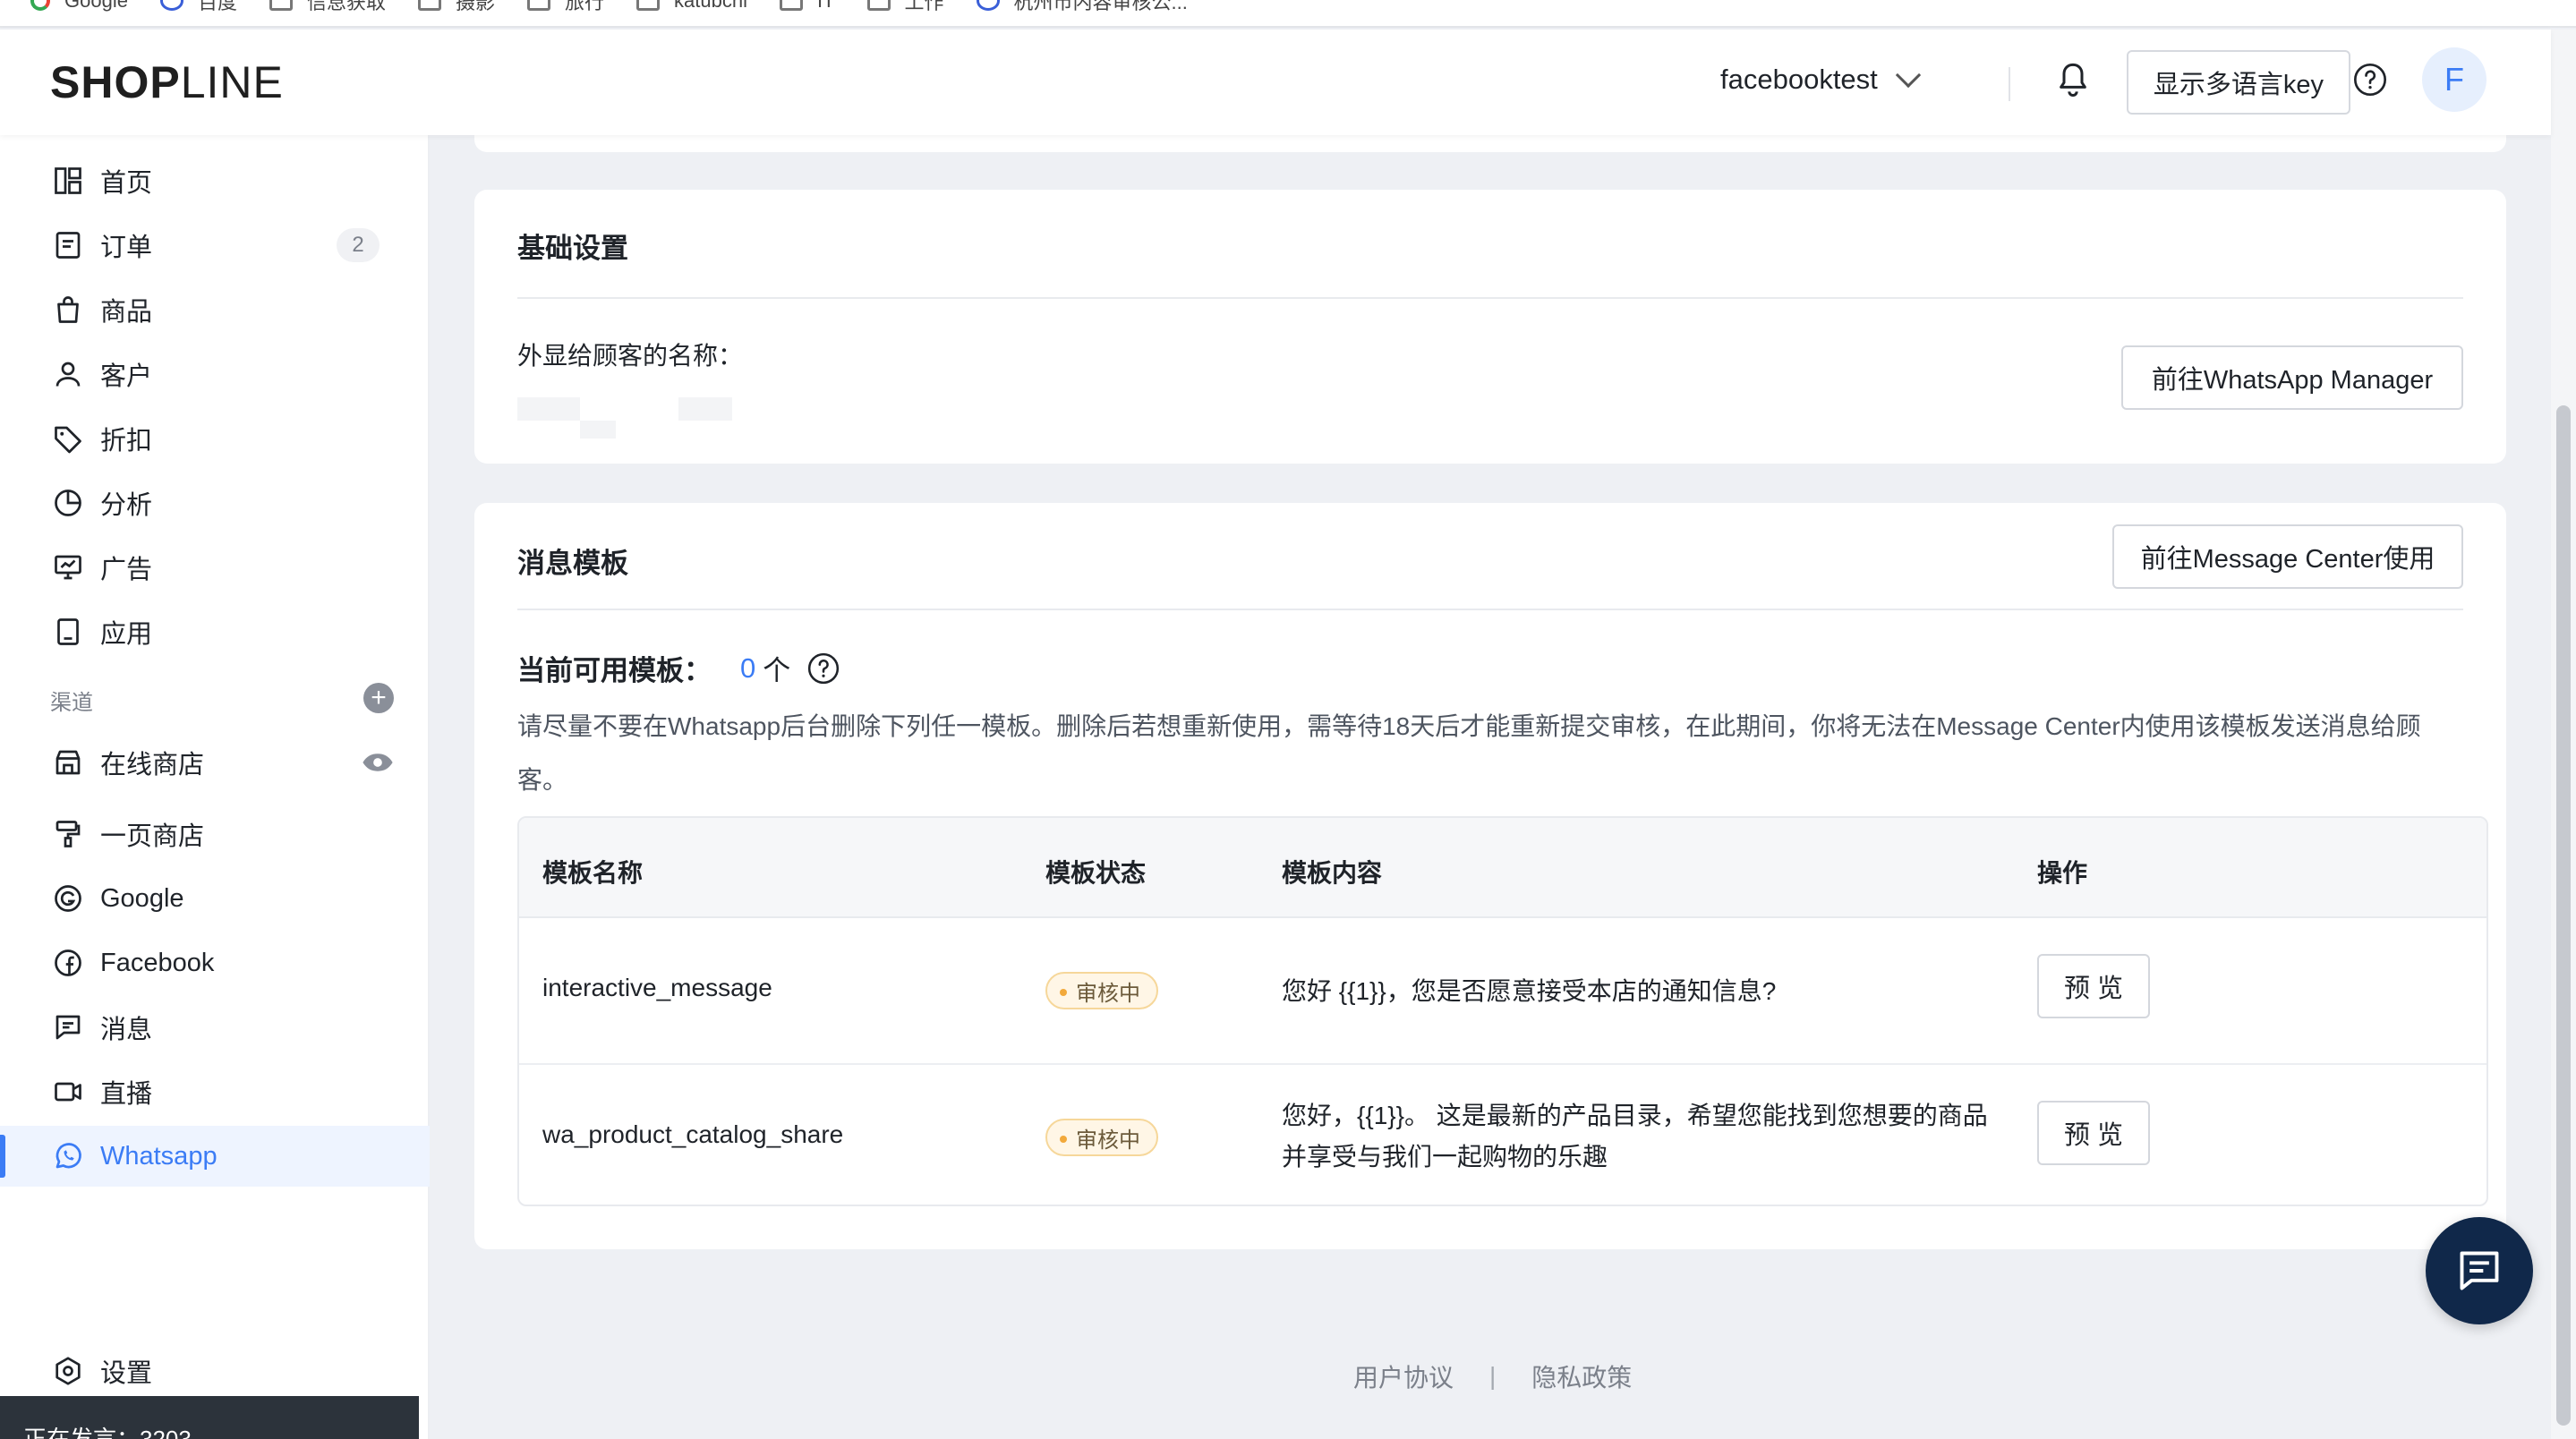  What do you see at coordinates (142, 898) in the screenshot?
I see `sidebar-item-label: Google` at bounding box center [142, 898].